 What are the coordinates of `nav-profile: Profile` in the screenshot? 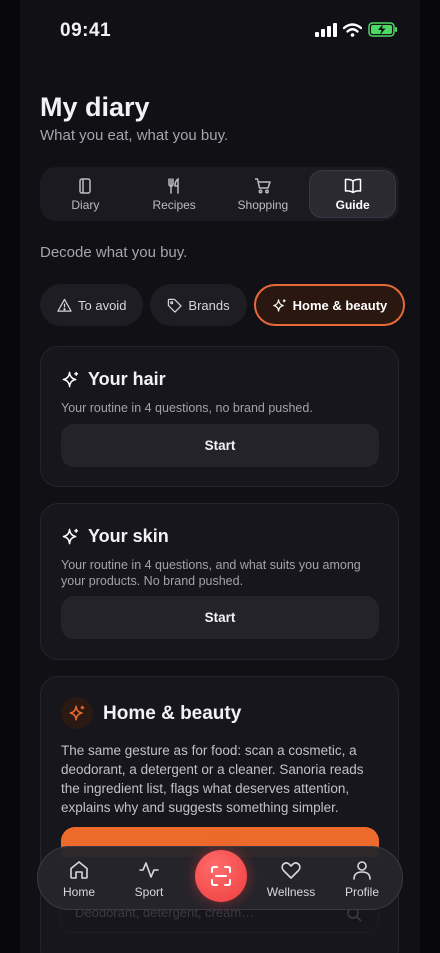 It's located at (362, 879).